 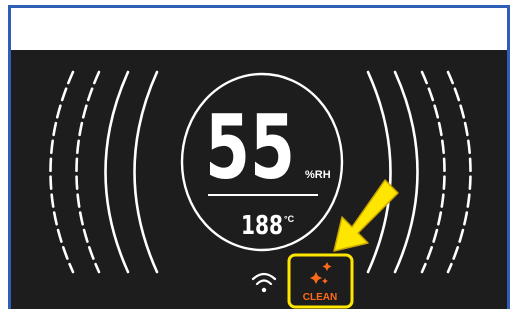 What do you see at coordinates (250, 147) in the screenshot?
I see `humidity-value: 55` at bounding box center [250, 147].